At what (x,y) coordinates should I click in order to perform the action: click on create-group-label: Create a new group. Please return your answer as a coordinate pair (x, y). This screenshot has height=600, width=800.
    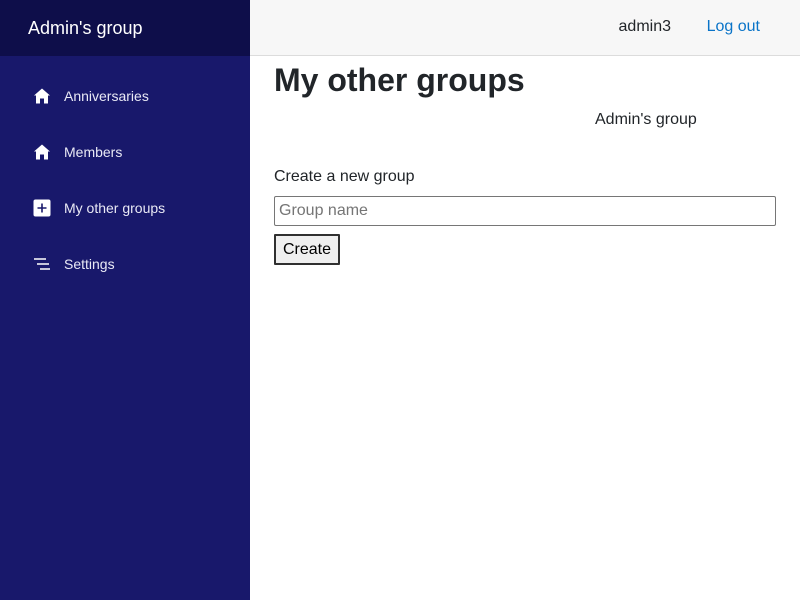
    Looking at the image, I should click on (344, 176).